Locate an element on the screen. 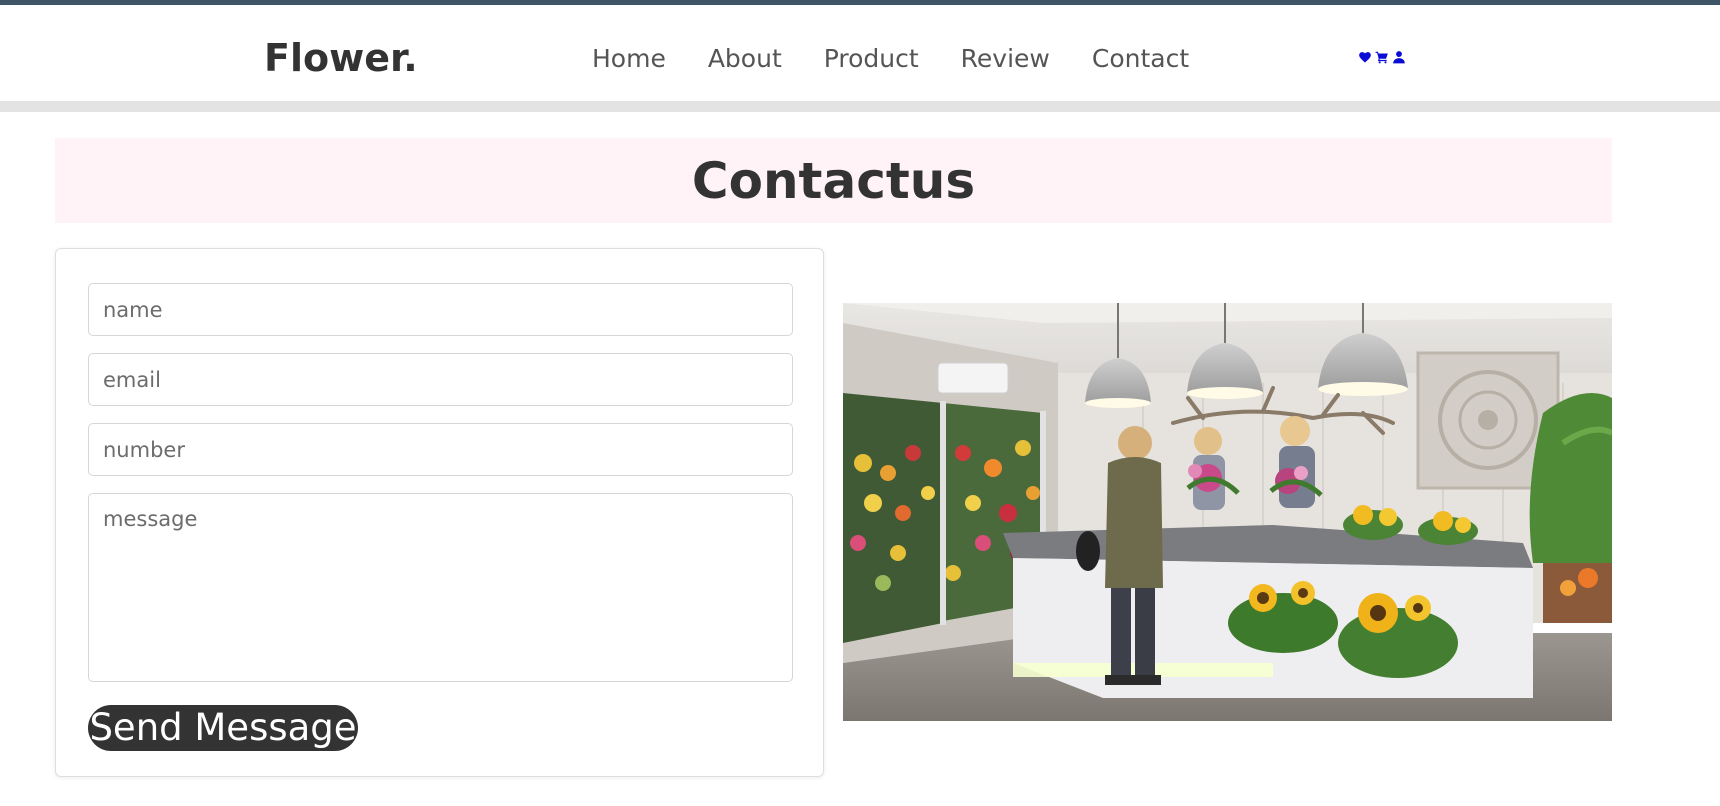 The height and width of the screenshot is (806, 1720). number-field is located at coordinates (440, 449).